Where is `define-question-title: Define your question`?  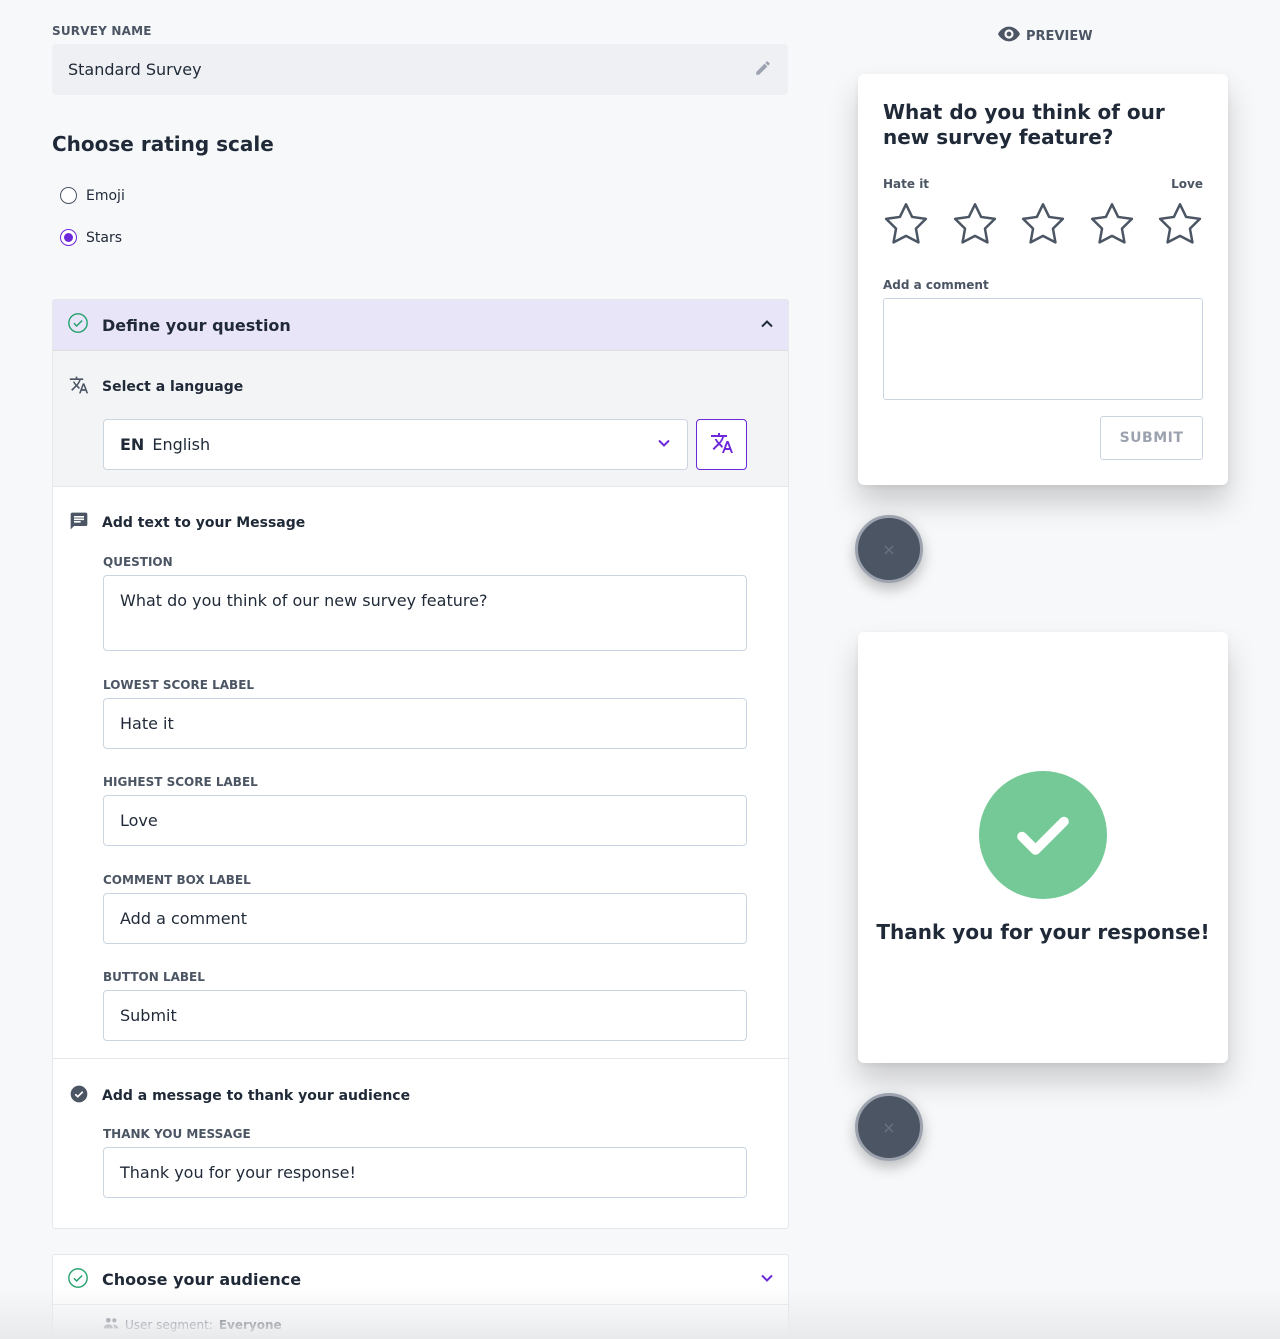
define-question-title: Define your question is located at coordinates (196, 325).